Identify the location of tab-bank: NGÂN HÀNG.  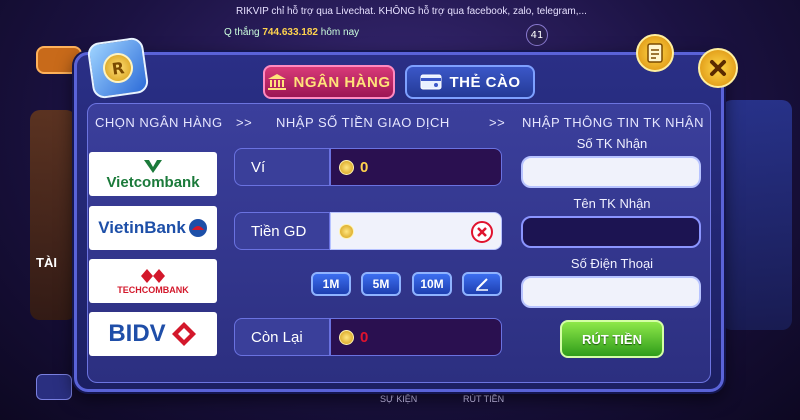
(329, 82).